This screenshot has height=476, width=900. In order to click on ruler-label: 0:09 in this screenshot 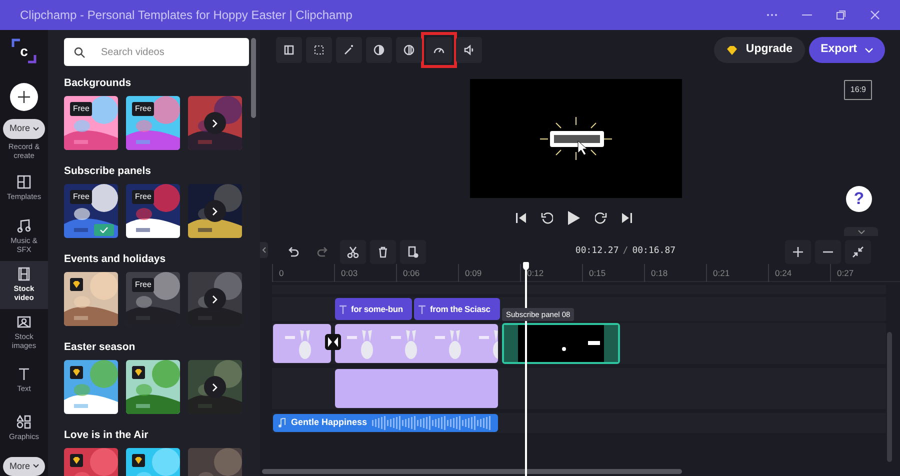, I will do `click(489, 273)`.